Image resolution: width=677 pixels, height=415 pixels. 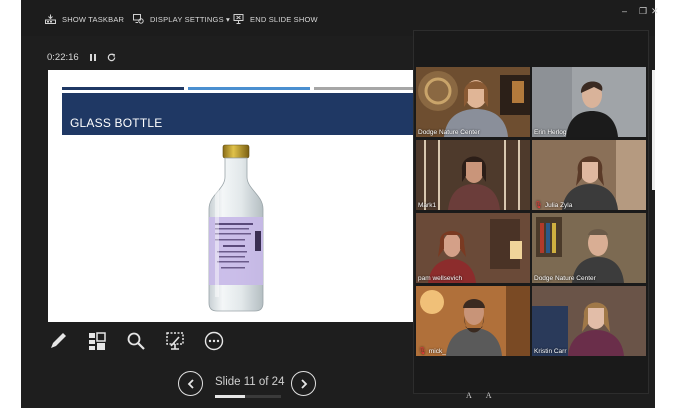 What do you see at coordinates (284, 19) in the screenshot?
I see `end-slide-show-label: END SLIDE SHOW` at bounding box center [284, 19].